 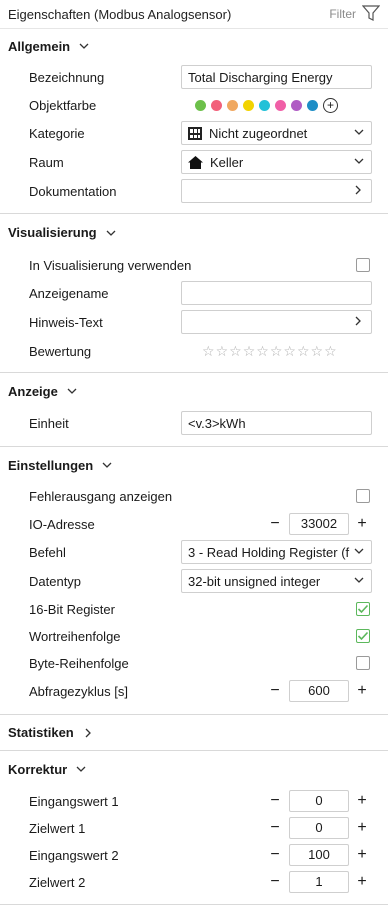 I want to click on filter-icon, so click(x=371, y=14).